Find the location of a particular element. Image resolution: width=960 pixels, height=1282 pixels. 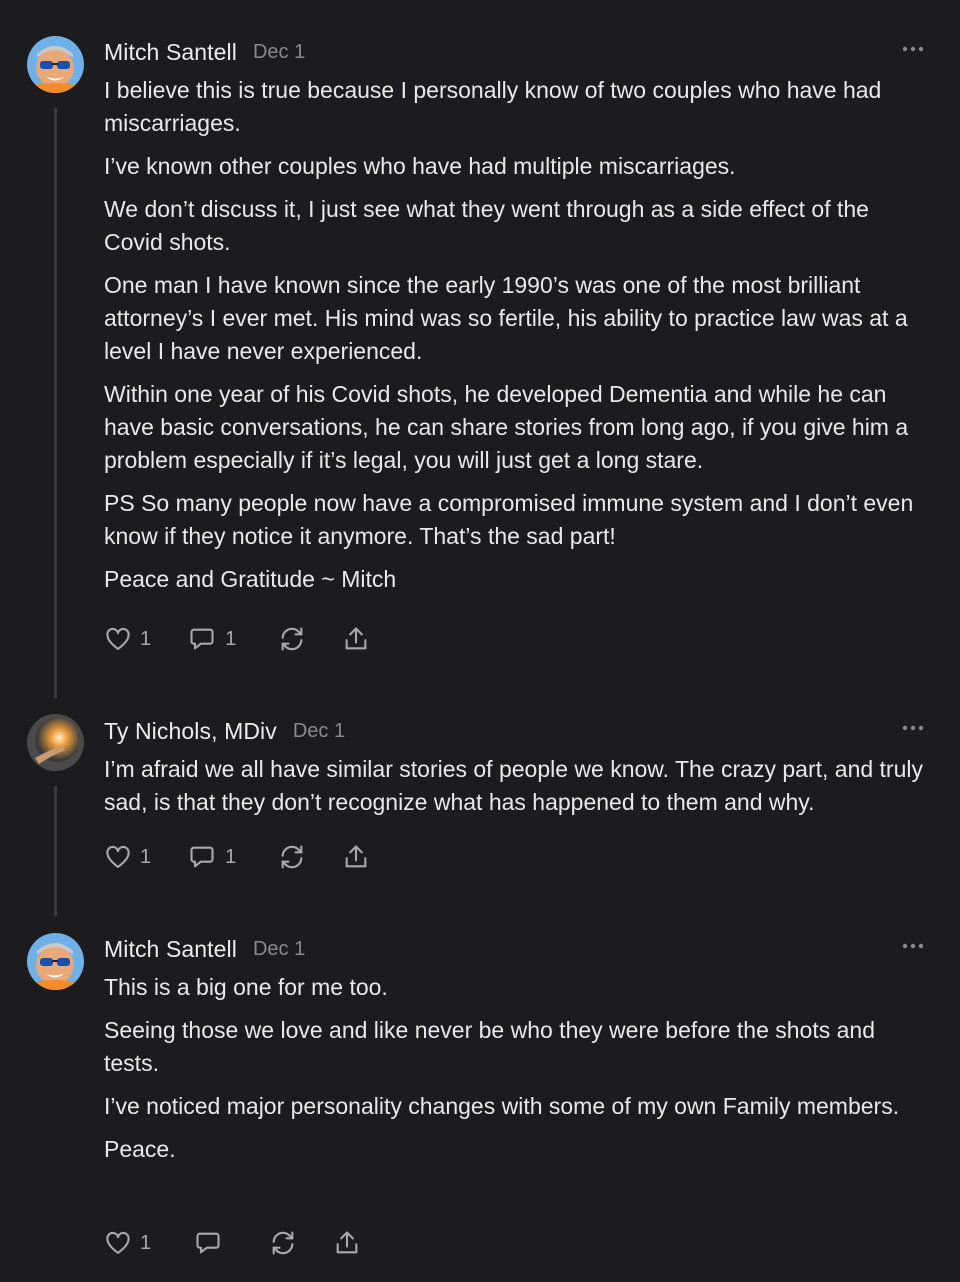

comment-paragraph: Peace and Gratitude ~ Mitch is located at coordinates (250, 579).